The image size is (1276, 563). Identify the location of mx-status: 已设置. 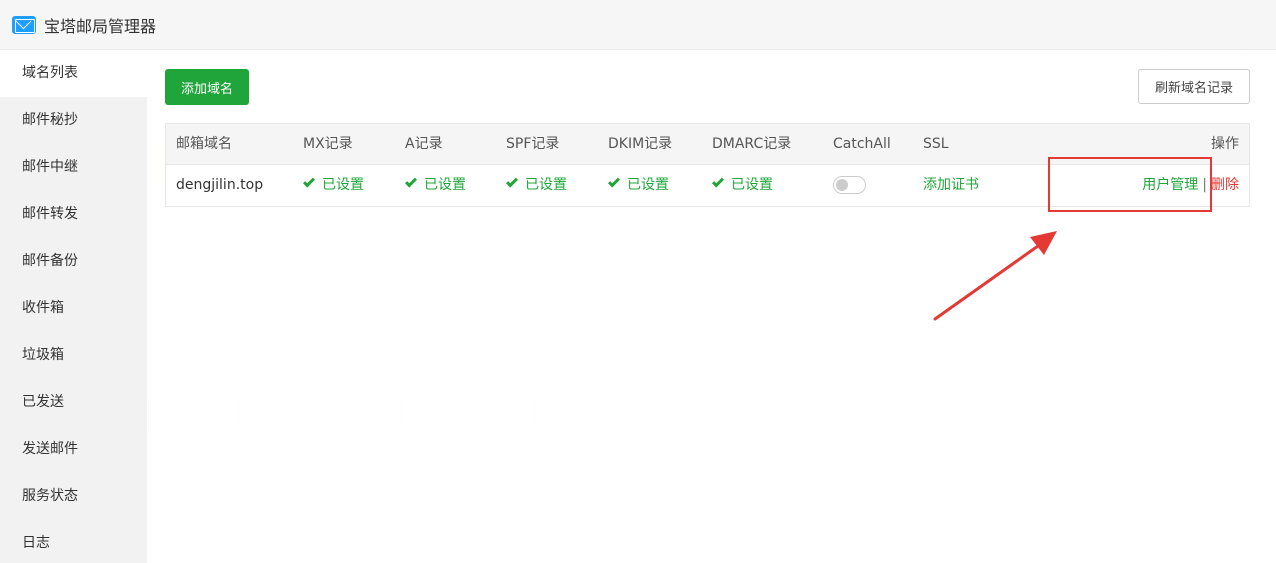
(333, 185).